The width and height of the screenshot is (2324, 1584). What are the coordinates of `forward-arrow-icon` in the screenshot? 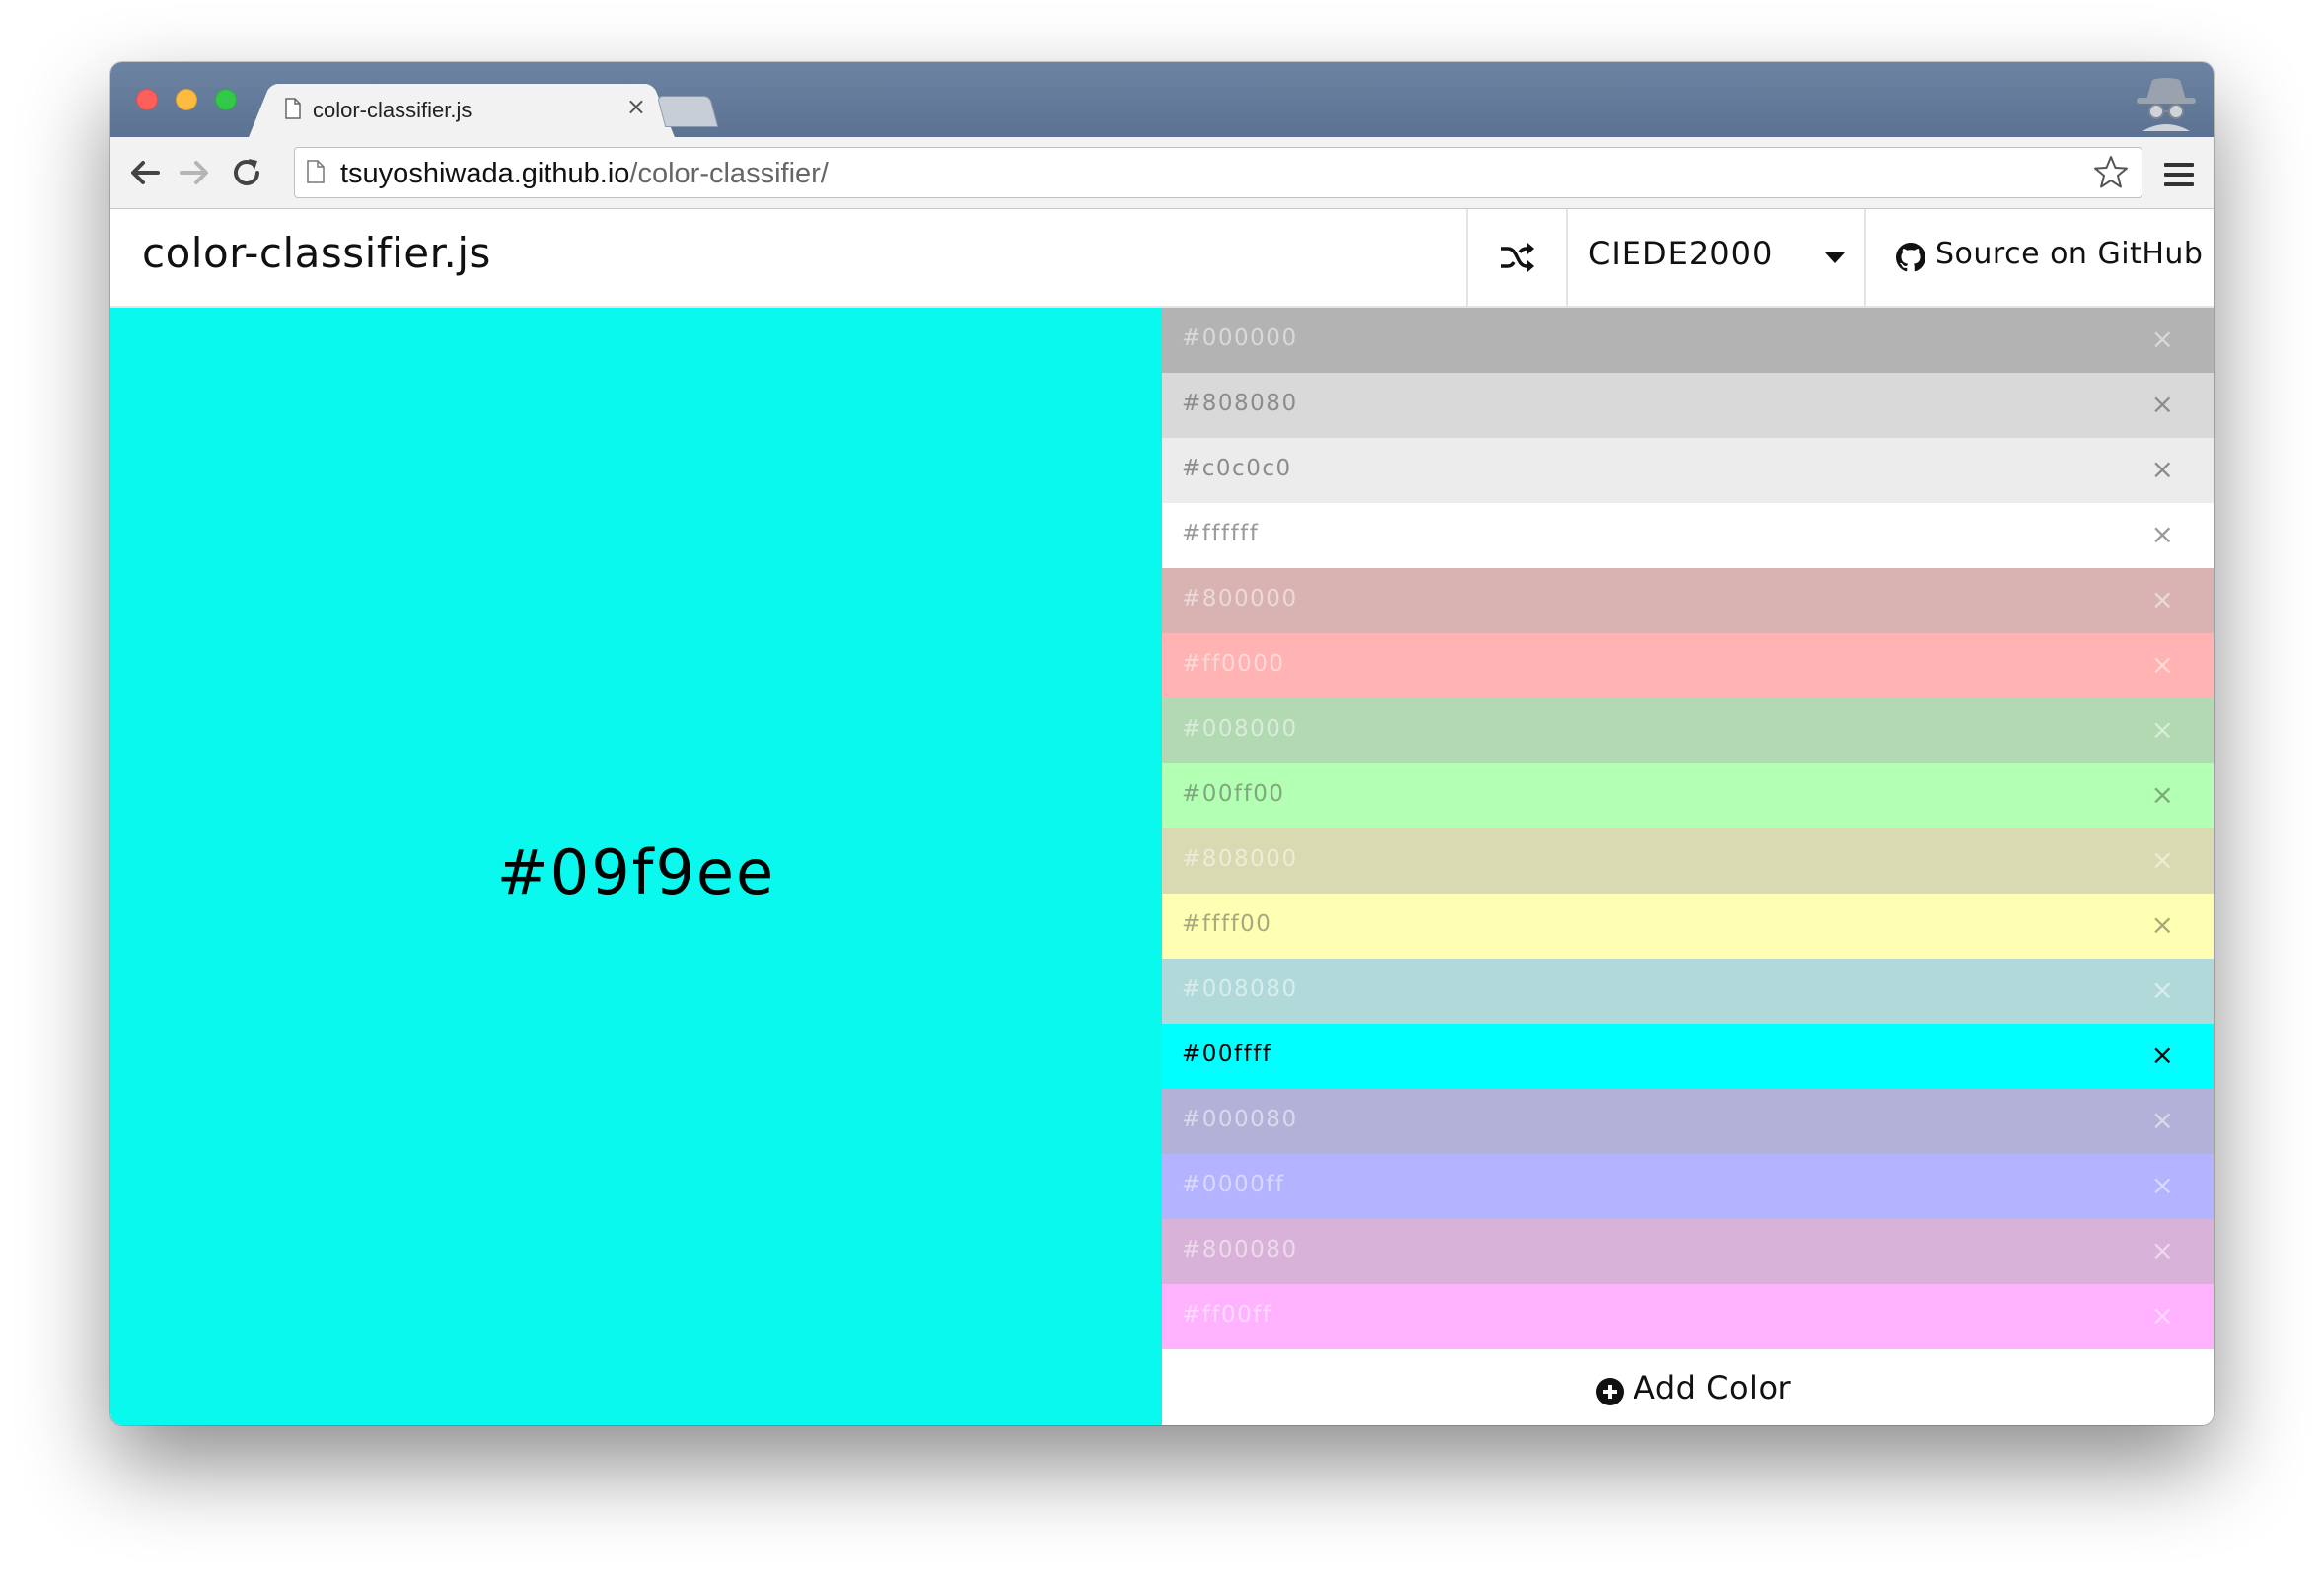 It's located at (195, 172).